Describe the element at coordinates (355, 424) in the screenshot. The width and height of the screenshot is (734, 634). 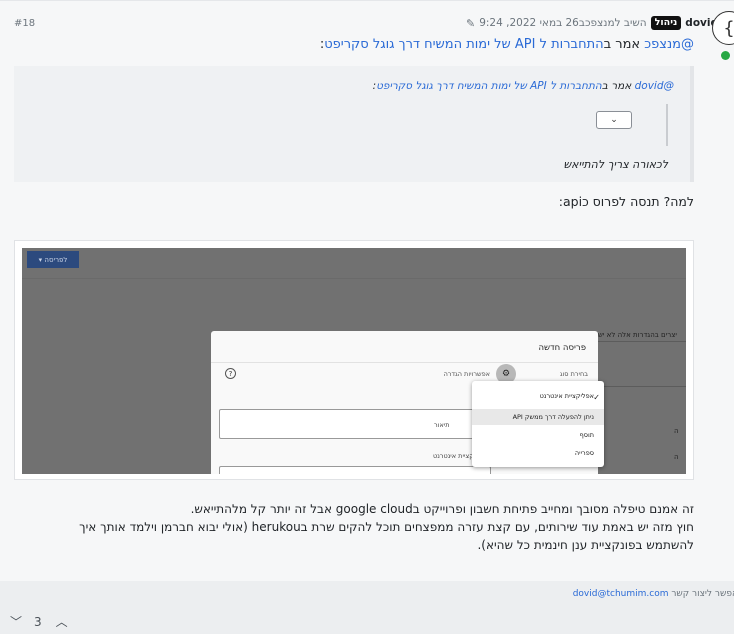
I see `dialog-description-input` at that location.